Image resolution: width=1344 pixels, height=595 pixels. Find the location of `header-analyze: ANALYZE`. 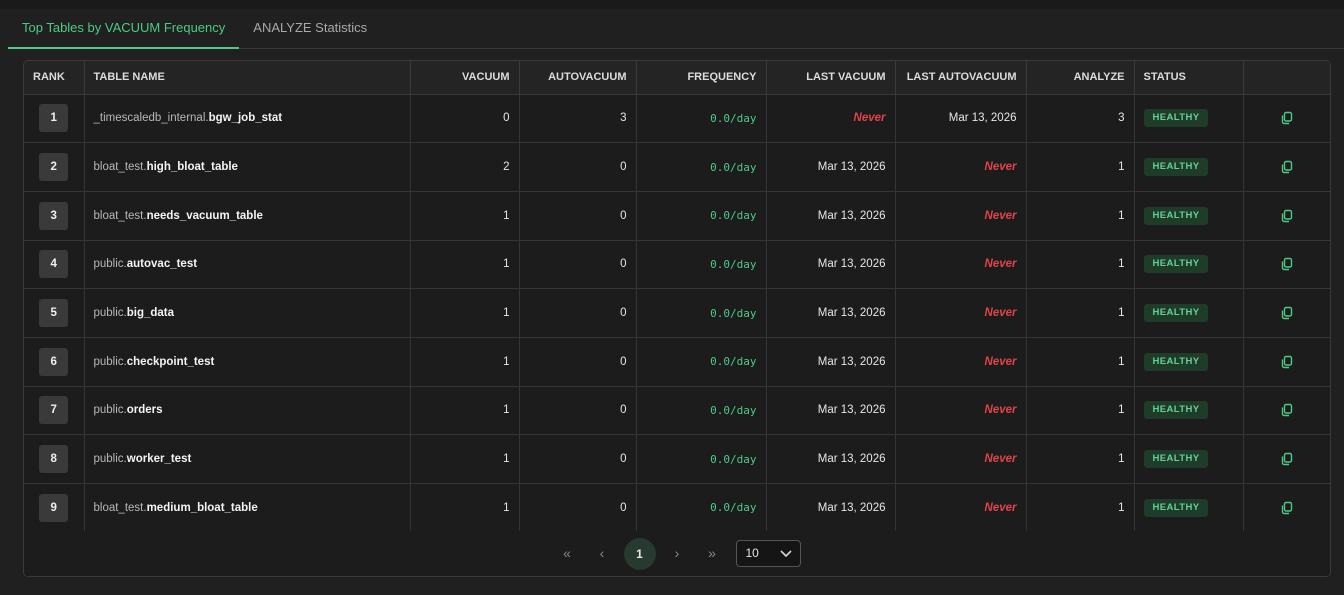

header-analyze: ANALYZE is located at coordinates (1080, 78).